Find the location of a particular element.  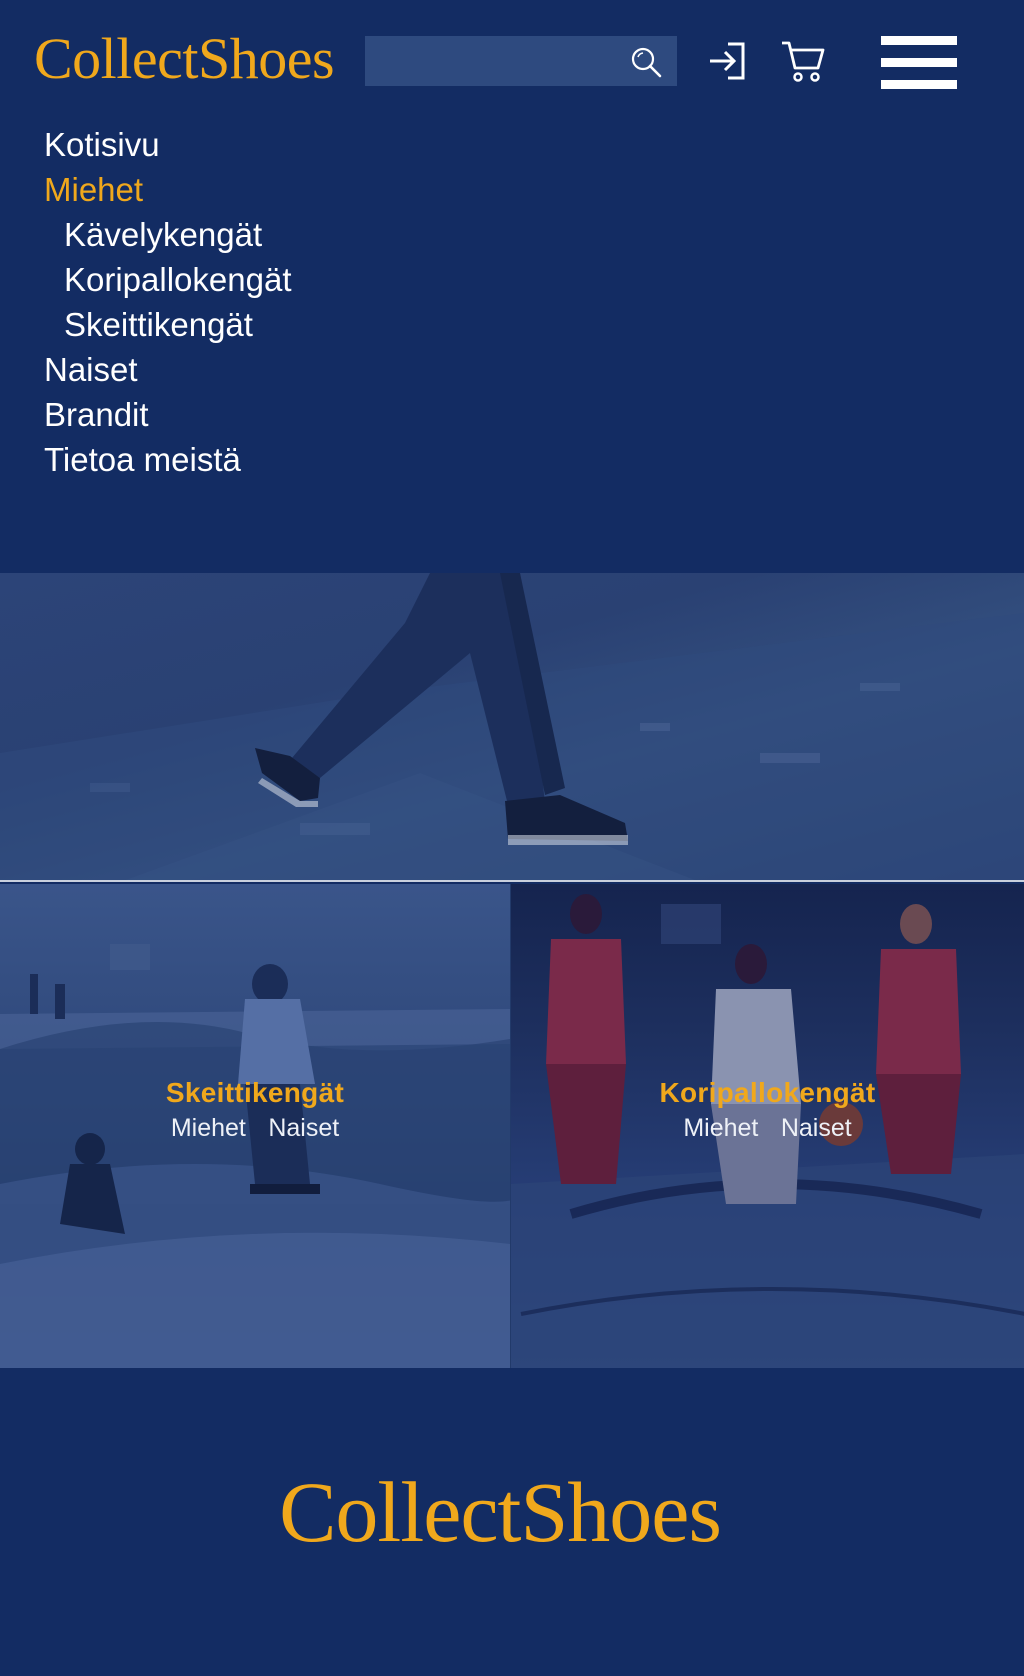

tile-caption: Koripallokengät Miehet Naiset is located at coordinates (767, 1110).